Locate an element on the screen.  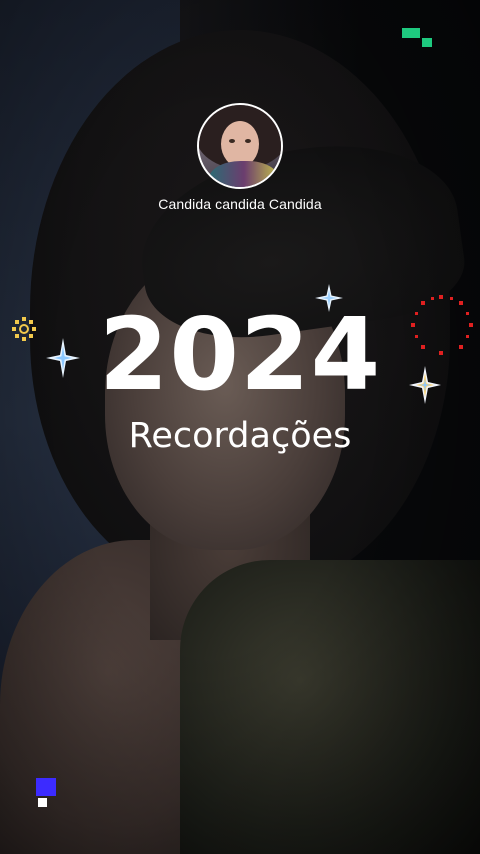
year-title: 2024 is located at coordinates (240, 354).